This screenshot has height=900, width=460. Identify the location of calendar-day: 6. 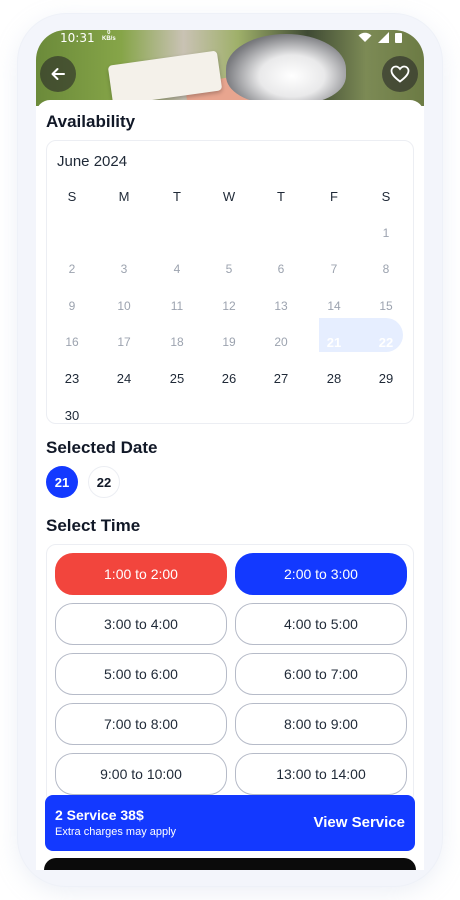
(281, 269).